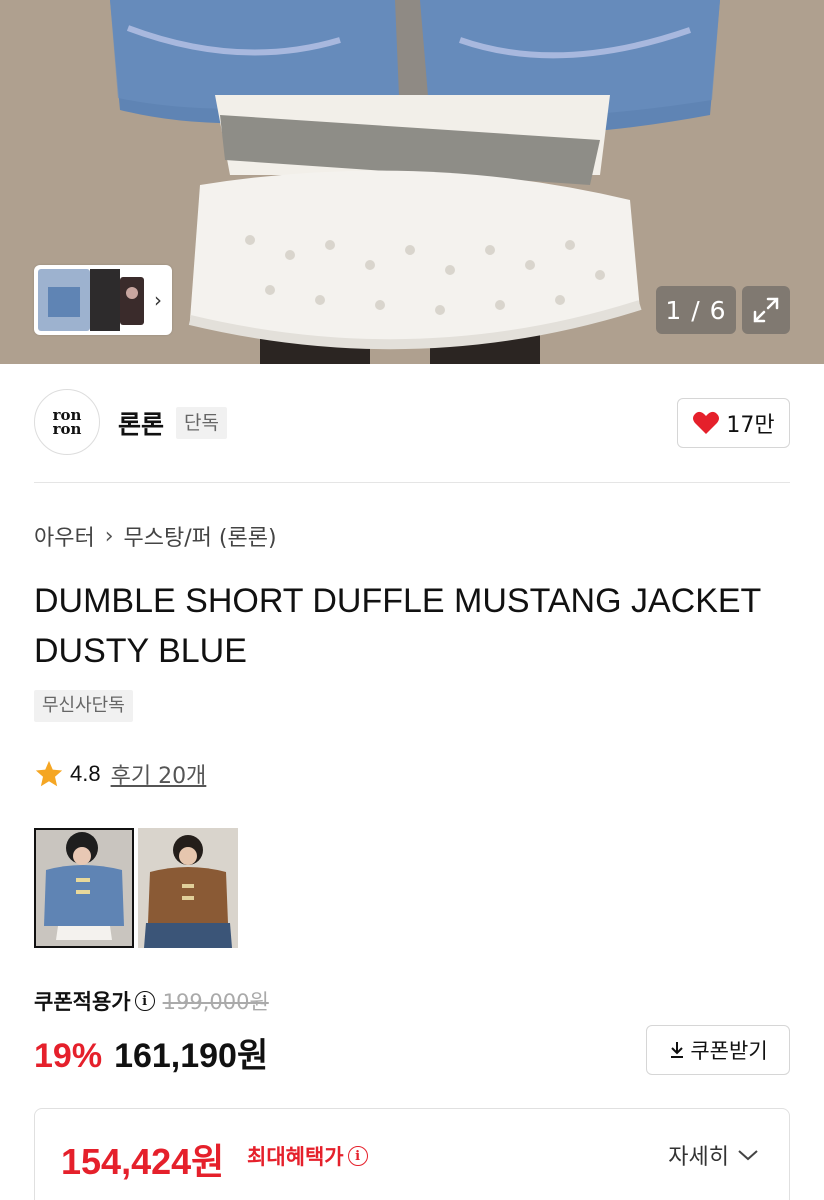  Describe the element at coordinates (215, 1002) in the screenshot. I see `original-price: 199,000원` at that location.